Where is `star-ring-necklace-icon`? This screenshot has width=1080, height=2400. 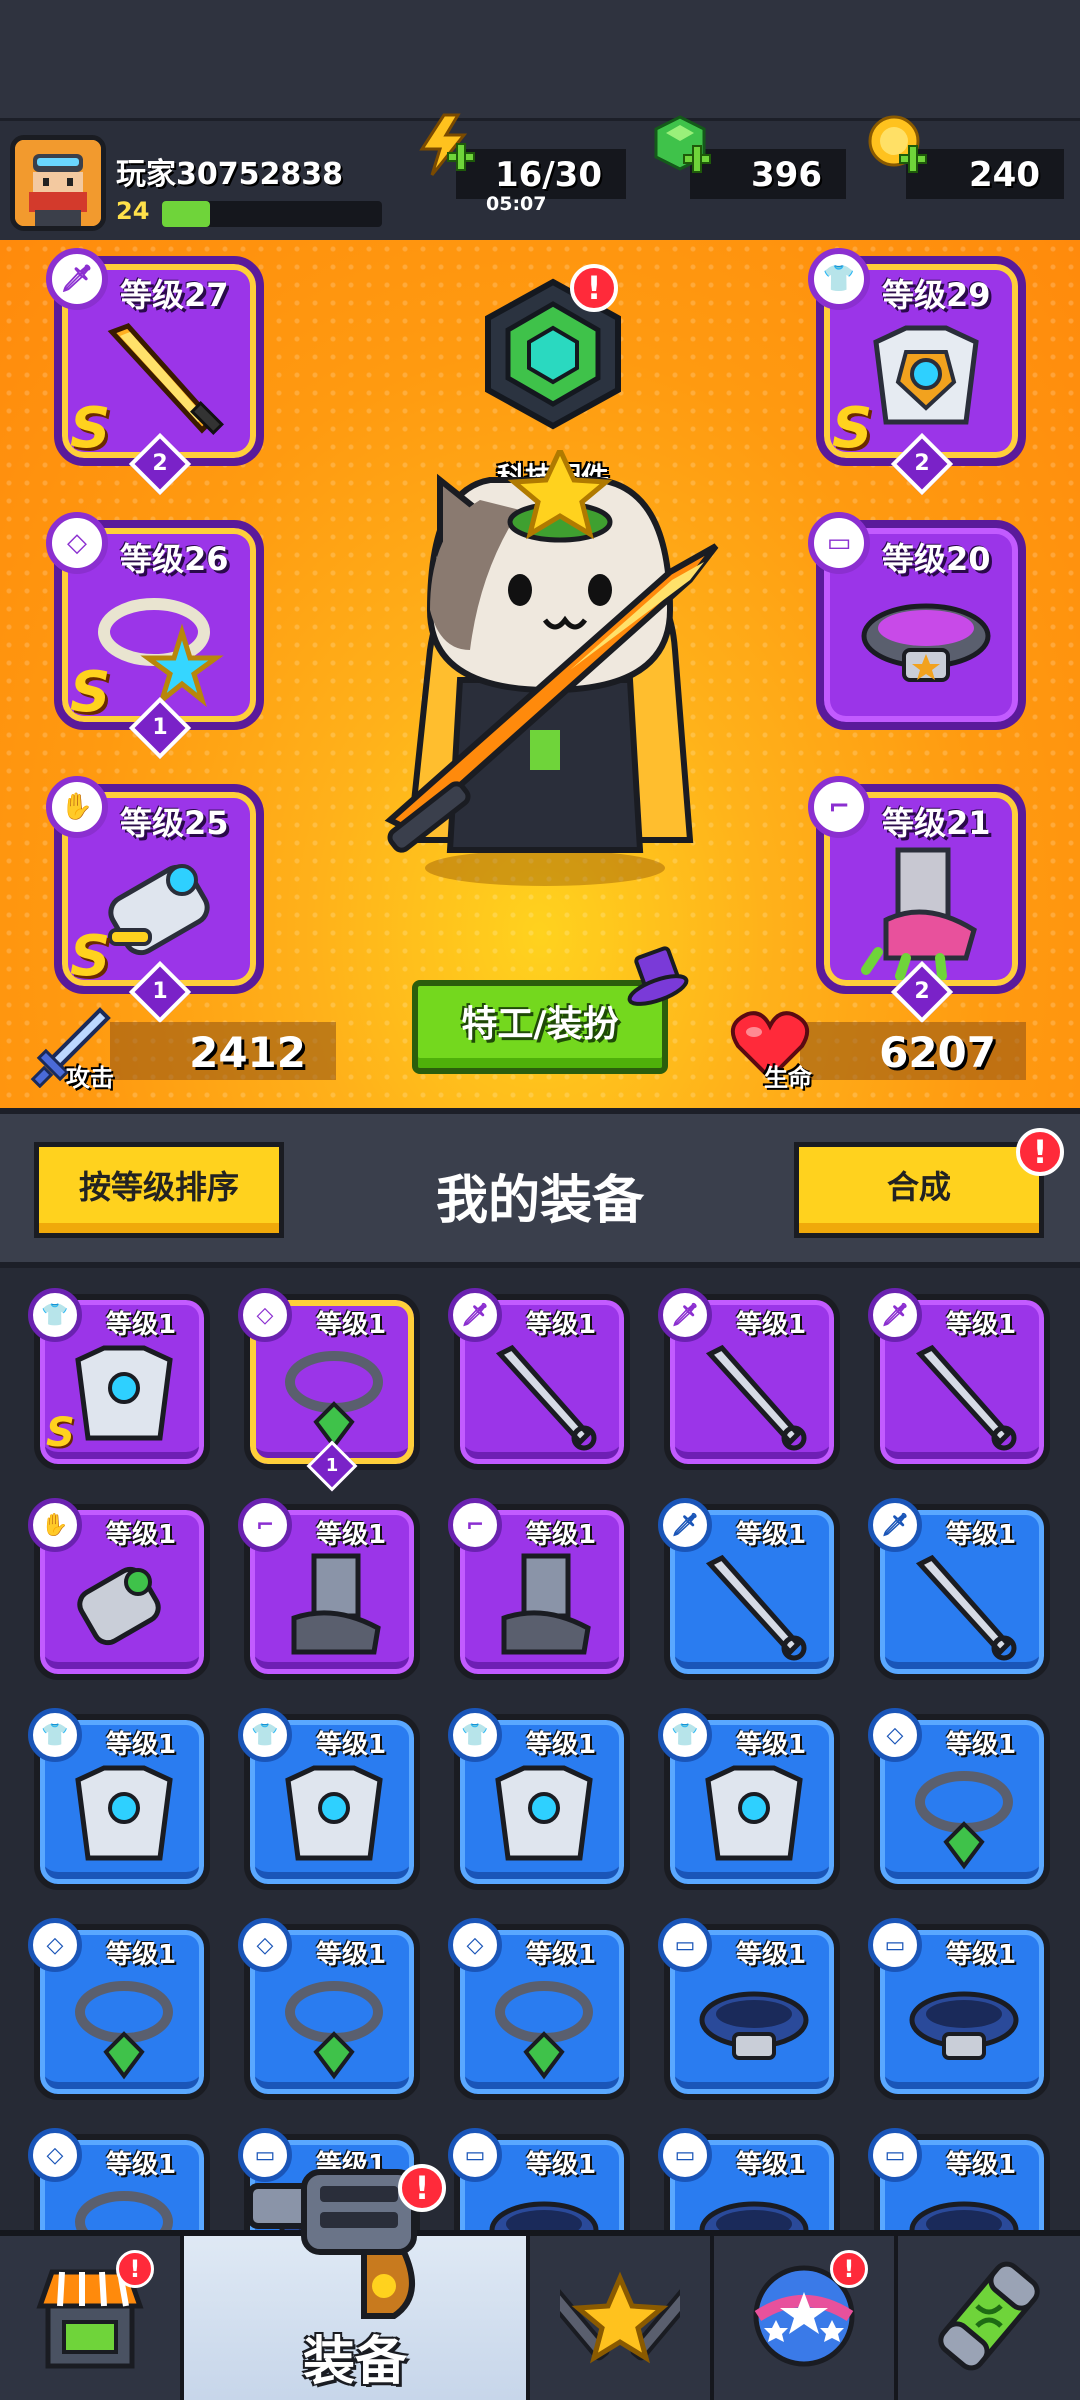 star-ring-necklace-icon is located at coordinates (161, 653).